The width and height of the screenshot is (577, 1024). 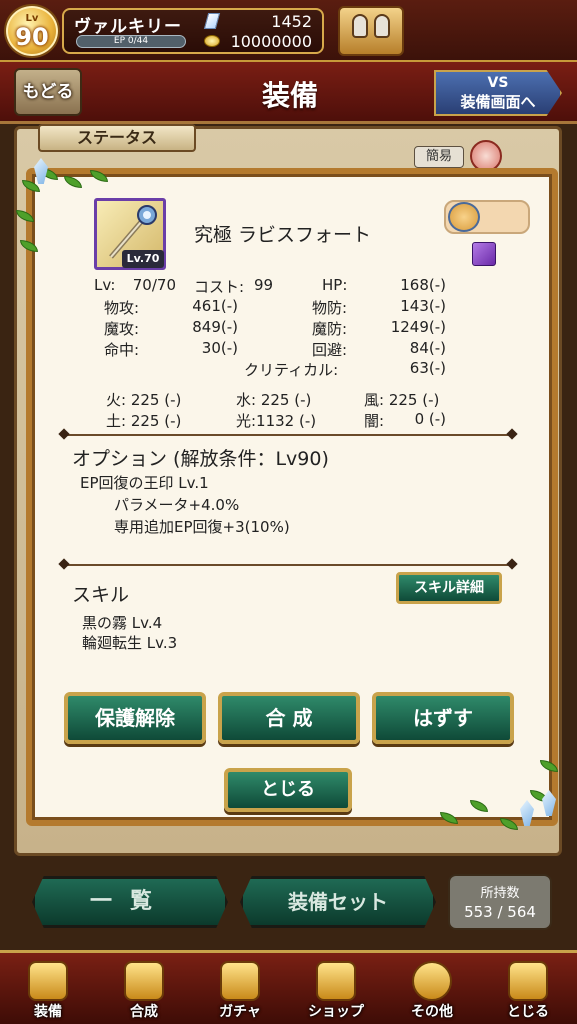 What do you see at coordinates (464, 217) in the screenshot?
I see `character-face-icon` at bounding box center [464, 217].